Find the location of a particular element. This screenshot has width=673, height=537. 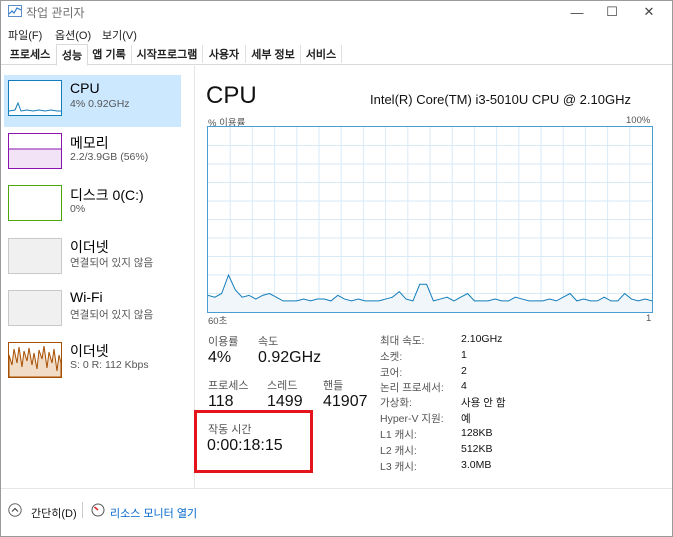

cpu-thumbnail-graph is located at coordinates (35, 98).